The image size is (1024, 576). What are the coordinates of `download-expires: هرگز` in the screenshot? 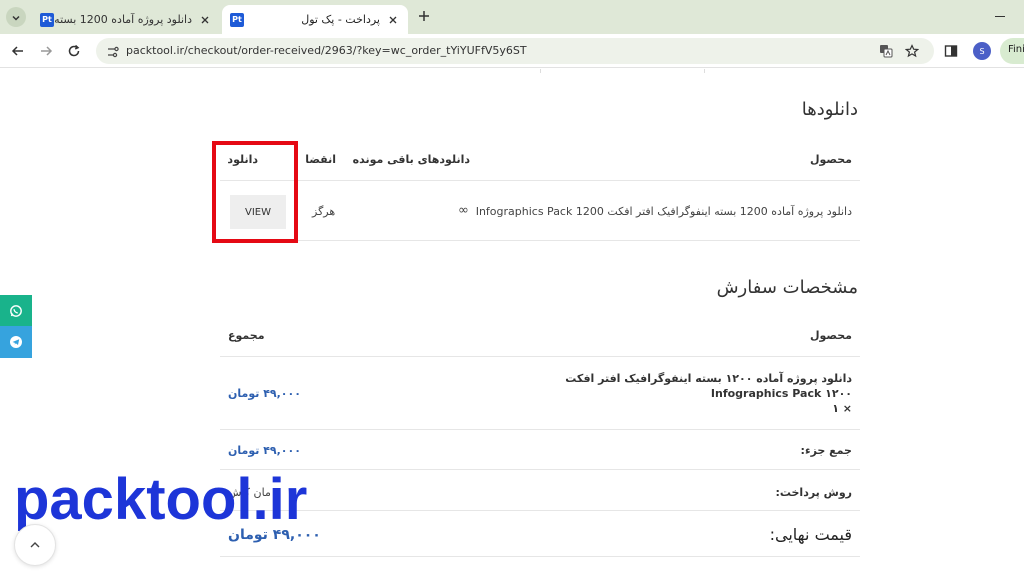 It's located at (324, 211).